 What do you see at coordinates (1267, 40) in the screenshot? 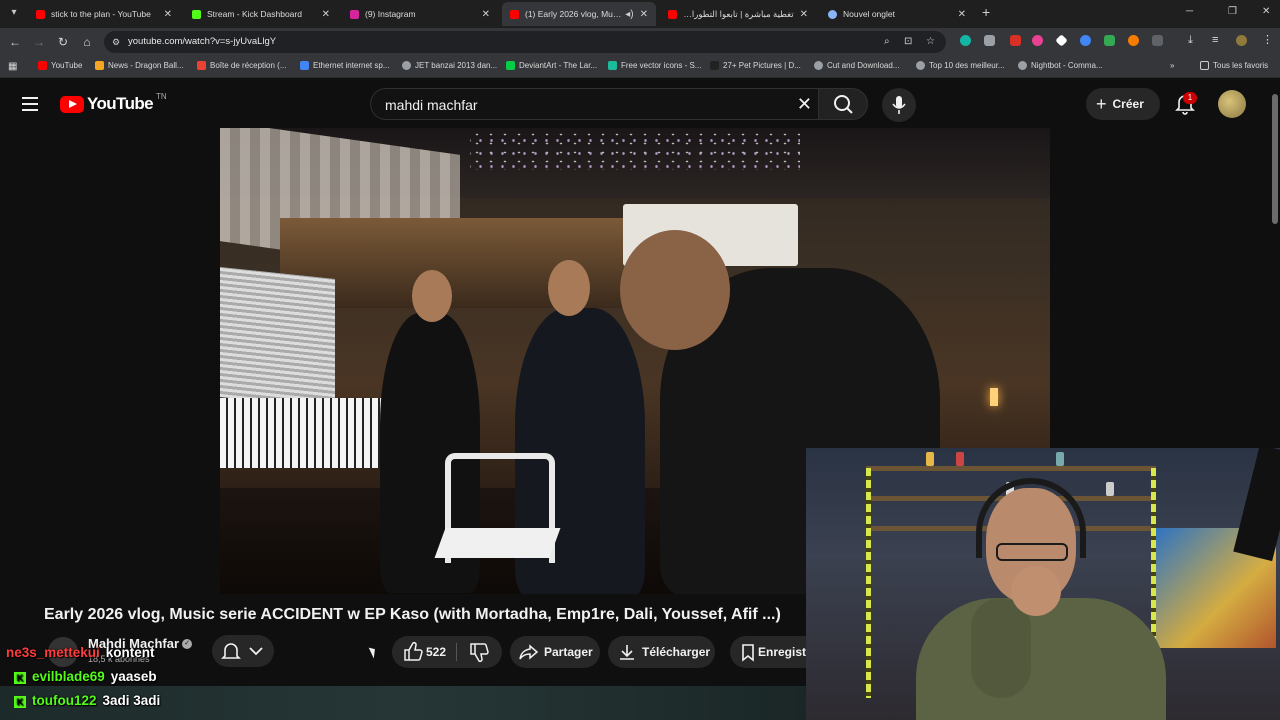
I see `more-menu-icon: ⋮` at bounding box center [1267, 40].